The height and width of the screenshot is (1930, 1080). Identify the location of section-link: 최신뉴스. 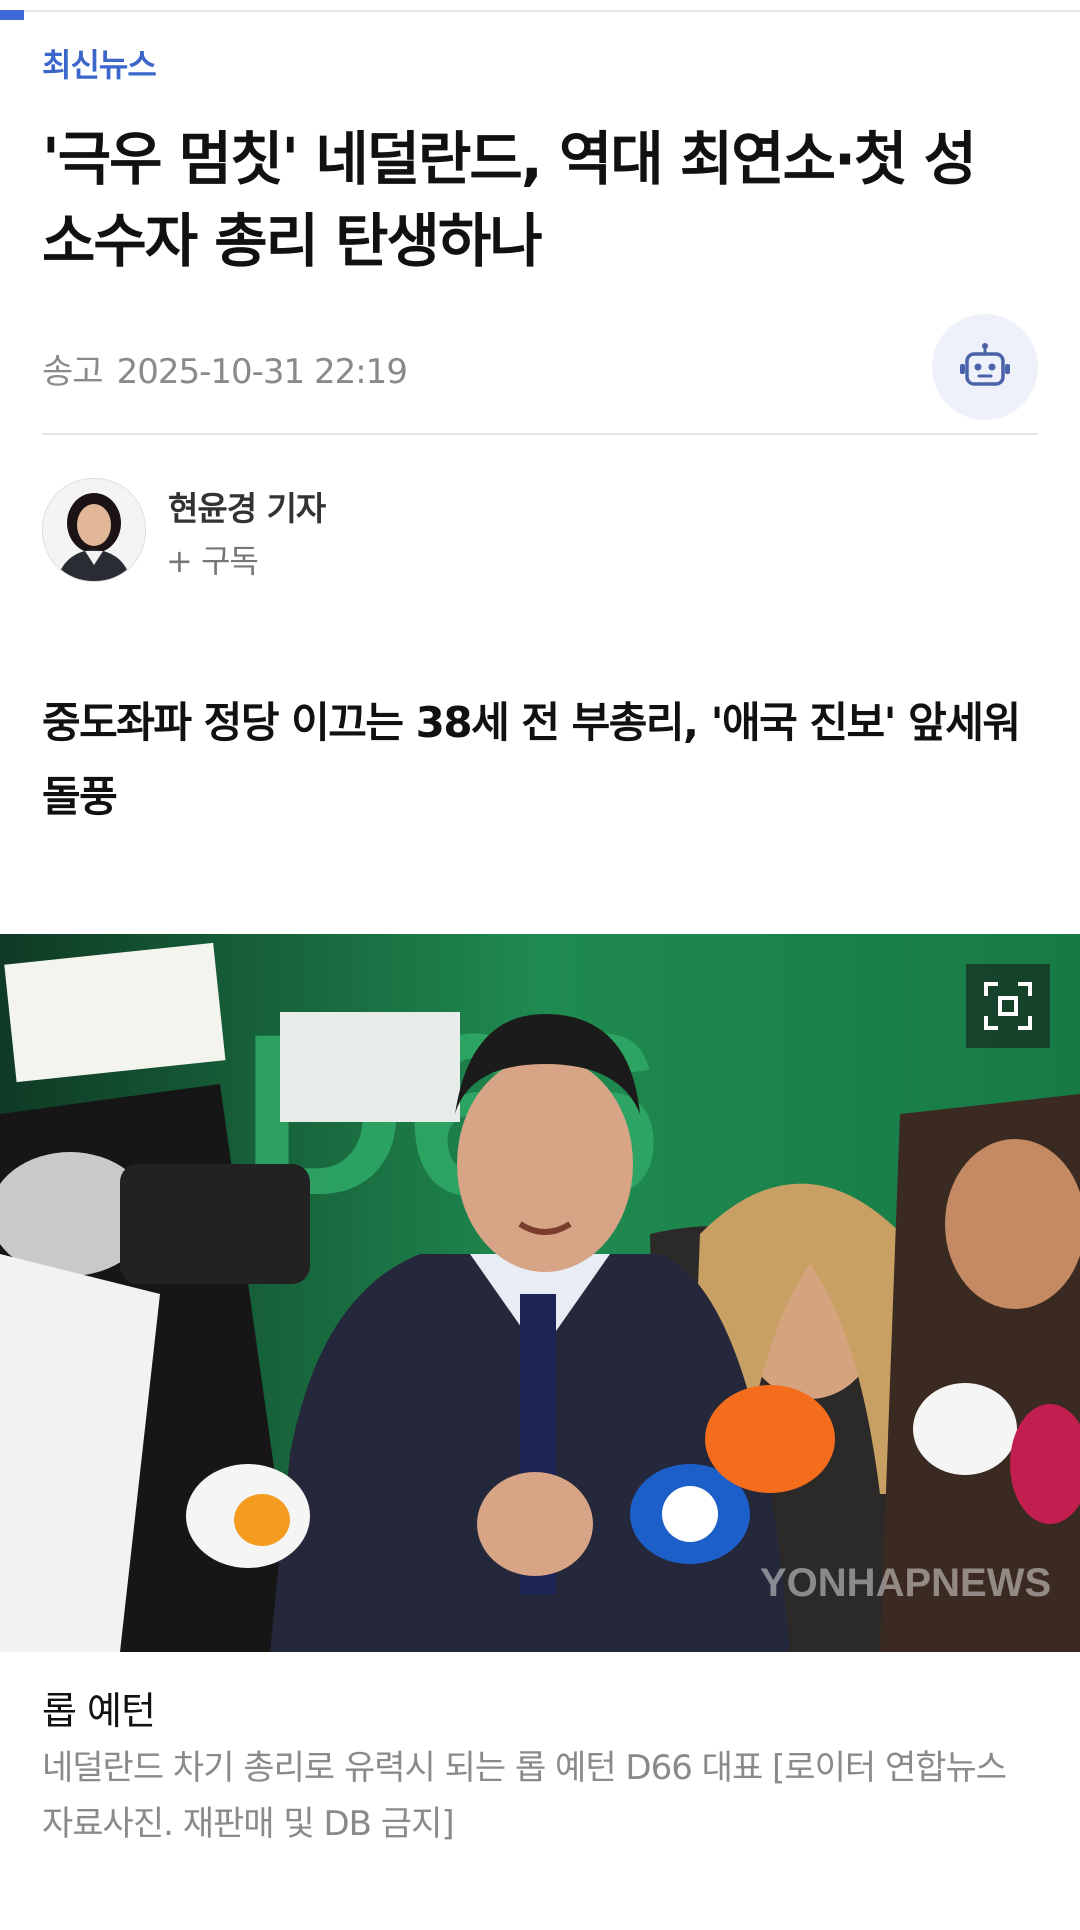
(99, 63).